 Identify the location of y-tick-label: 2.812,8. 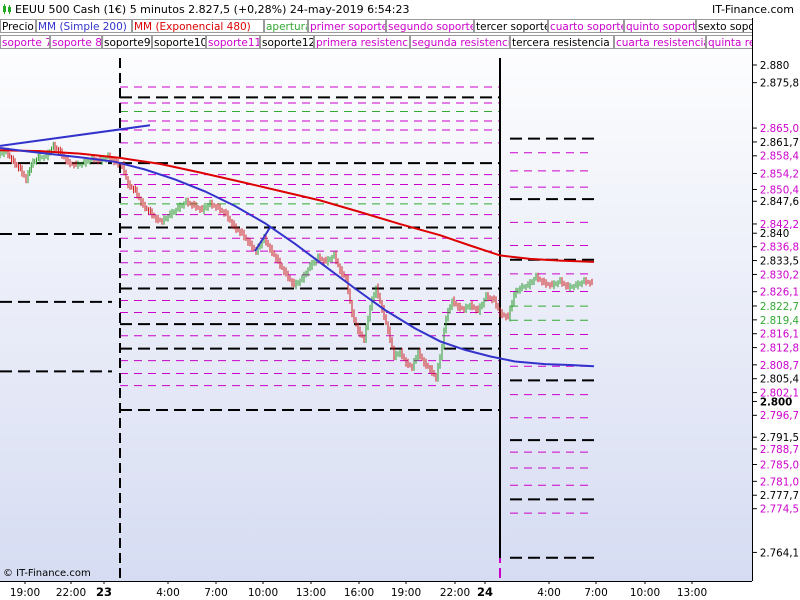
(779, 349).